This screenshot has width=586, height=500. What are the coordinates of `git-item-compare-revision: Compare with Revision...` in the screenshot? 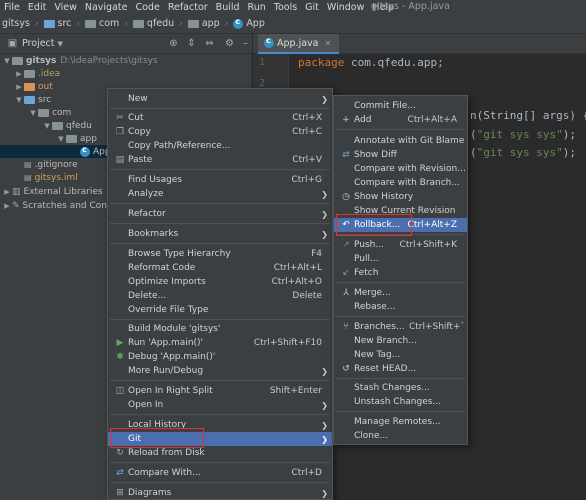 It's located at (400, 169).